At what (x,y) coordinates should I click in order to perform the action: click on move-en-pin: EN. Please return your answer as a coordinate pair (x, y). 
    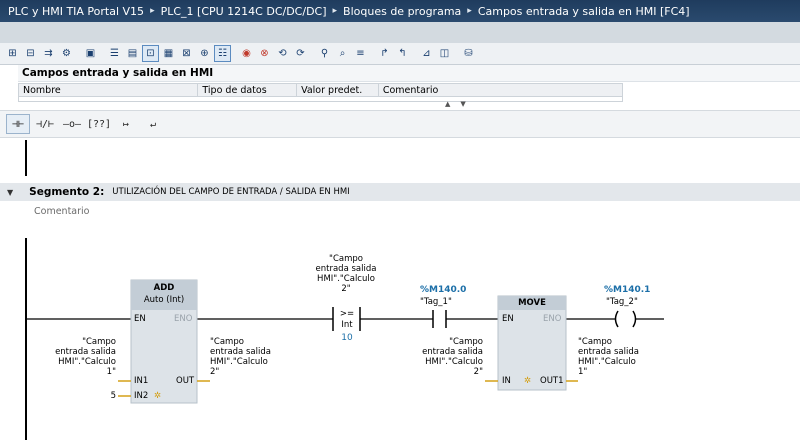
    Looking at the image, I should click on (508, 319).